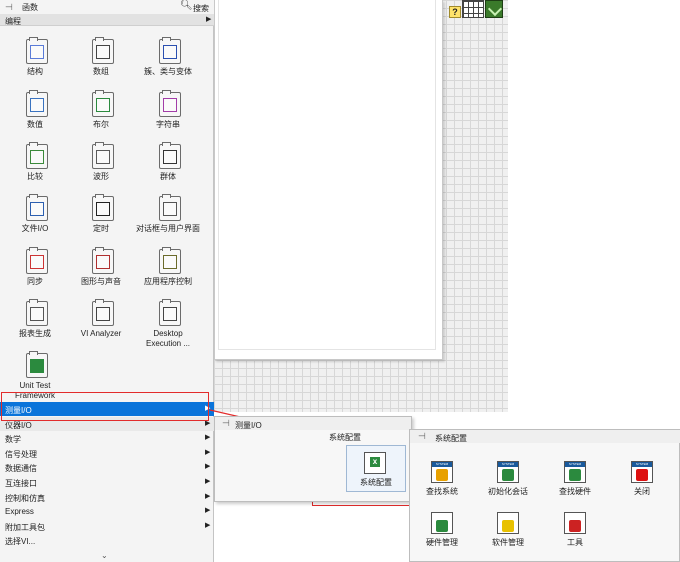 Image resolution: width=680 pixels, height=562 pixels. What do you see at coordinates (455, 12) in the screenshot?
I see `help-icon: ?` at bounding box center [455, 12].